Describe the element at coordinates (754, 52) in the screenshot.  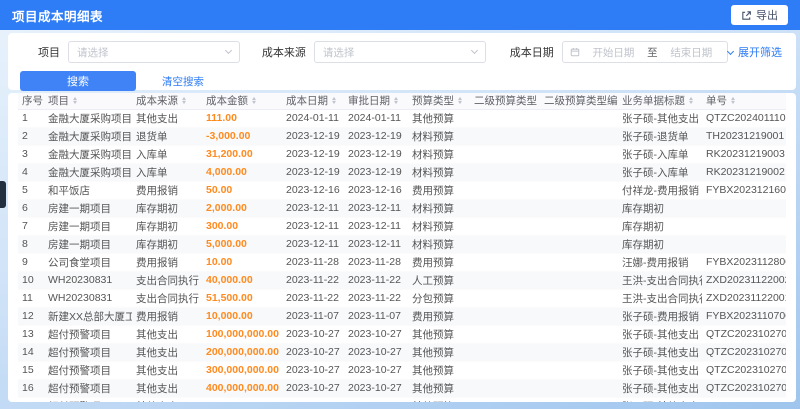
I see `expand-filters-link: 展开筛选` at that location.